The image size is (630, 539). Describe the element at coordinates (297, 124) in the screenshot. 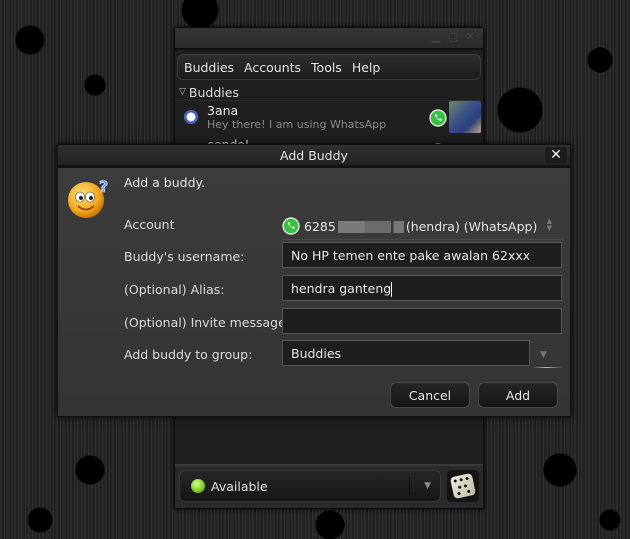

I see `buddy-status-message: Hey there! I am using WhatsApp` at that location.